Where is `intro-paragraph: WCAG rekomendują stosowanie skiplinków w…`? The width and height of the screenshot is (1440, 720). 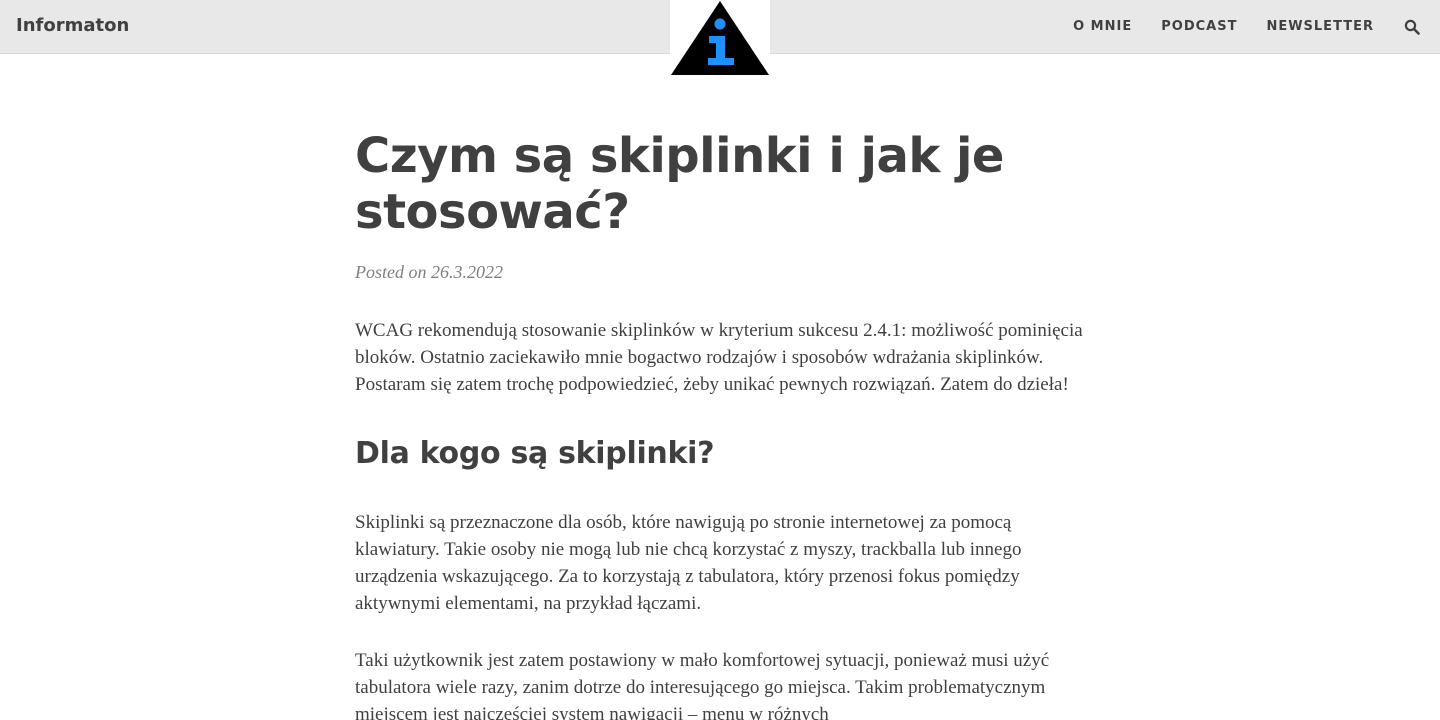 intro-paragraph: WCAG rekomendują stosowanie skiplinków w… is located at coordinates (719, 357).